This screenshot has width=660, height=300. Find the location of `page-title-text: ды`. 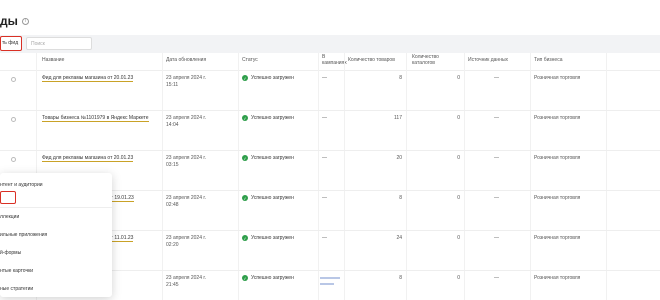

page-title-text: ды is located at coordinates (9, 21).